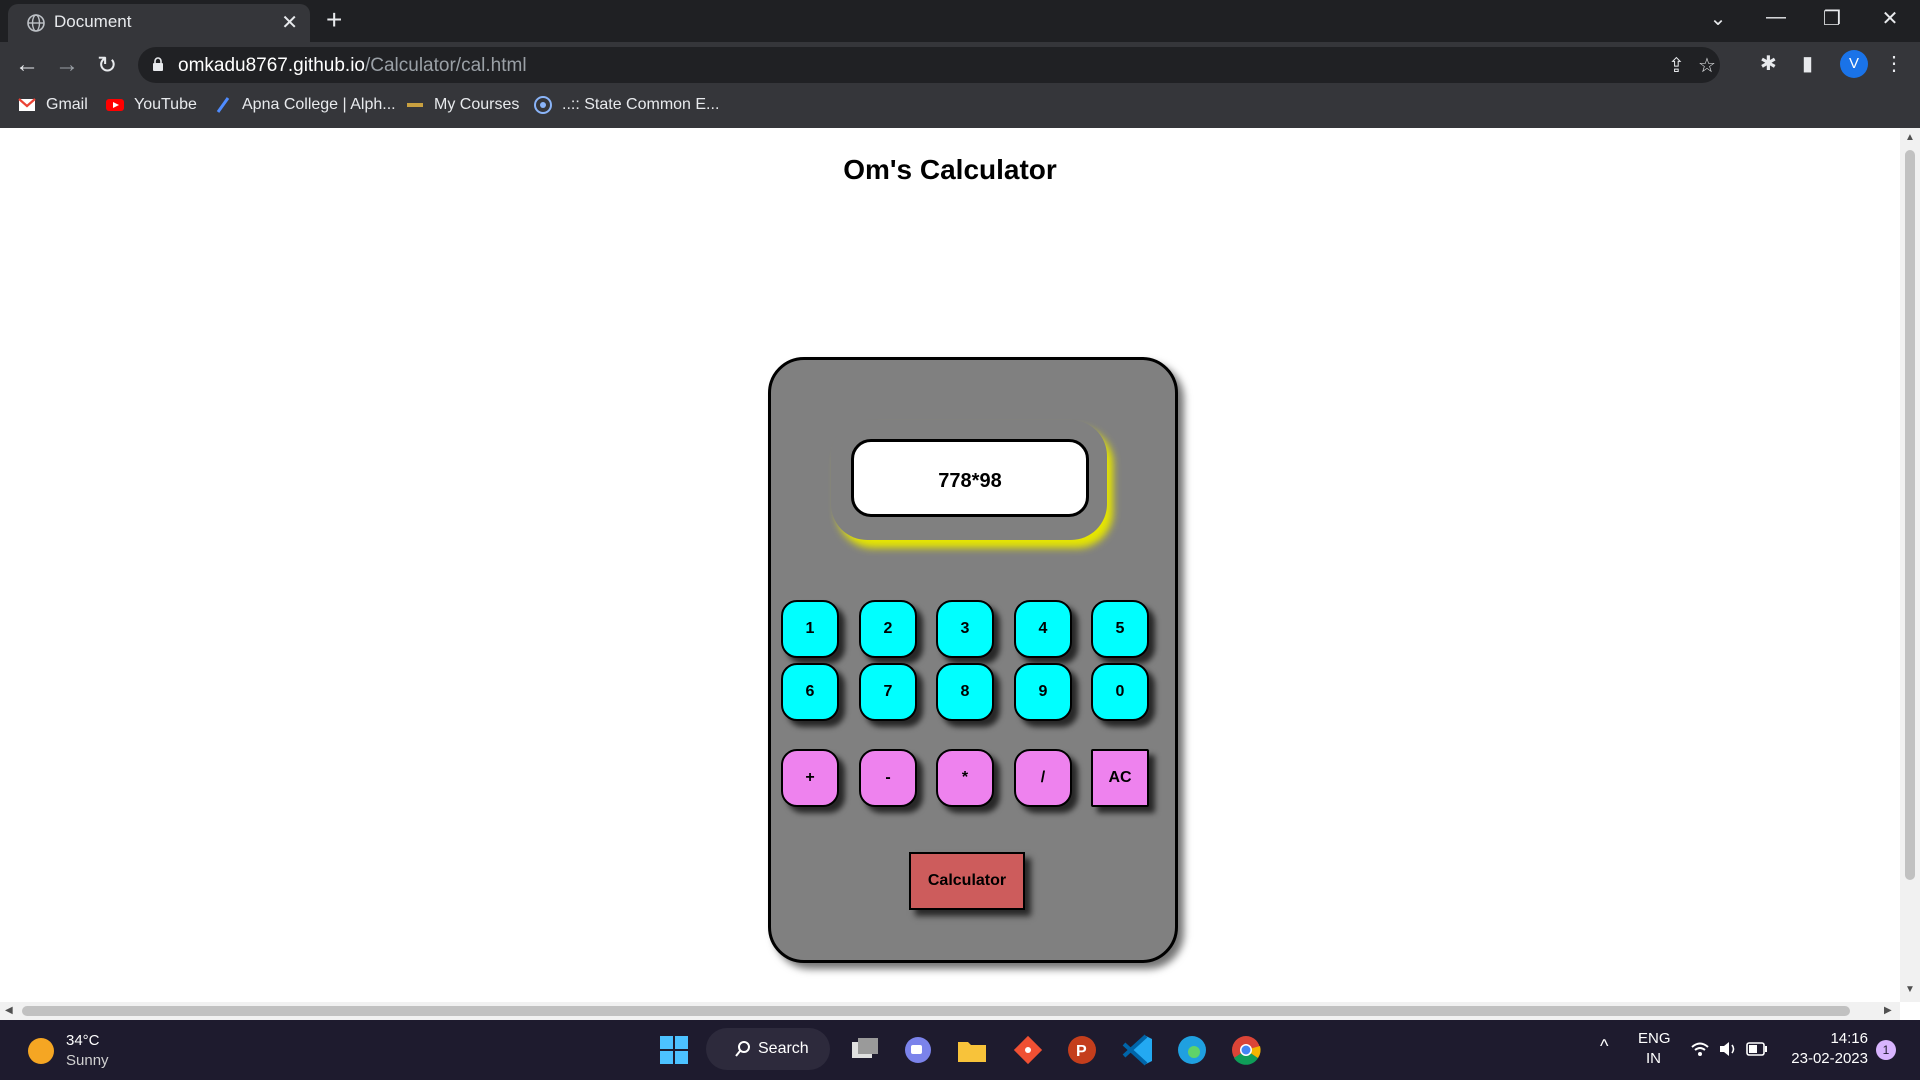 The width and height of the screenshot is (1920, 1080). What do you see at coordinates (1043, 778) in the screenshot?
I see `key-divide: /` at bounding box center [1043, 778].